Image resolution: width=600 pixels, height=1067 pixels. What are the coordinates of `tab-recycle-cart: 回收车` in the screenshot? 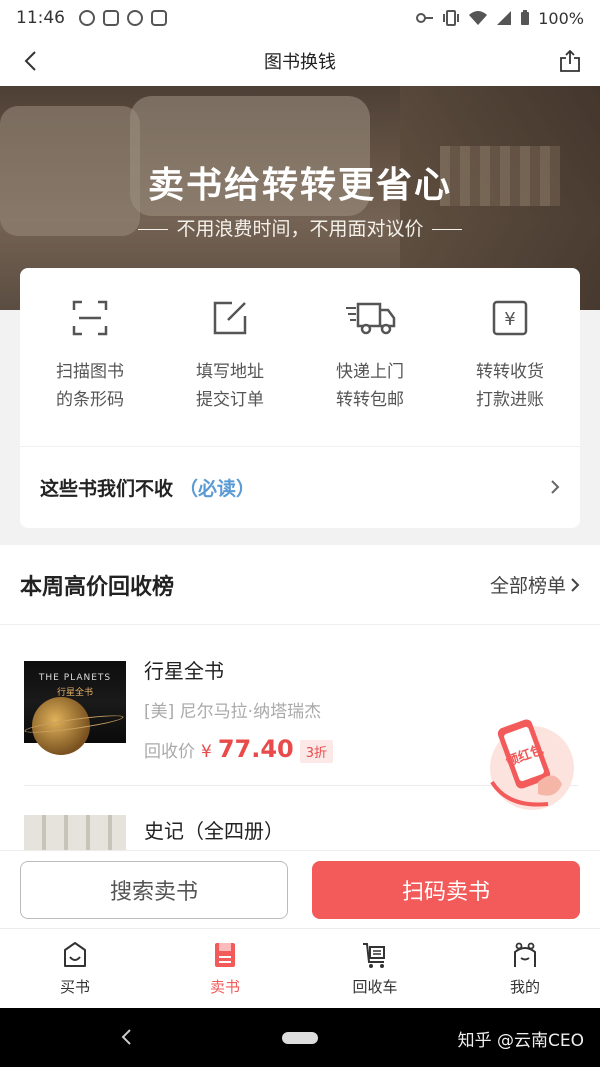 It's located at (375, 968).